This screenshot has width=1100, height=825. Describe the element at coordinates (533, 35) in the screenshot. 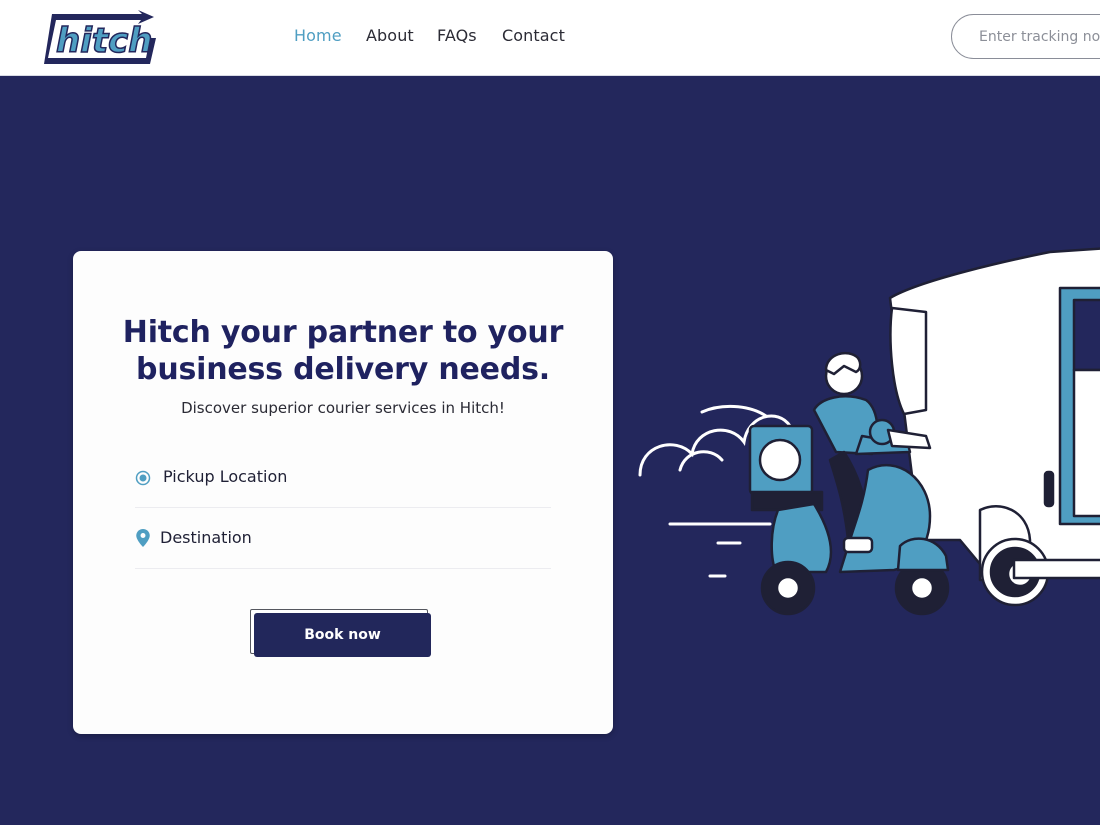

I see `nav-contact-link: Contact` at that location.